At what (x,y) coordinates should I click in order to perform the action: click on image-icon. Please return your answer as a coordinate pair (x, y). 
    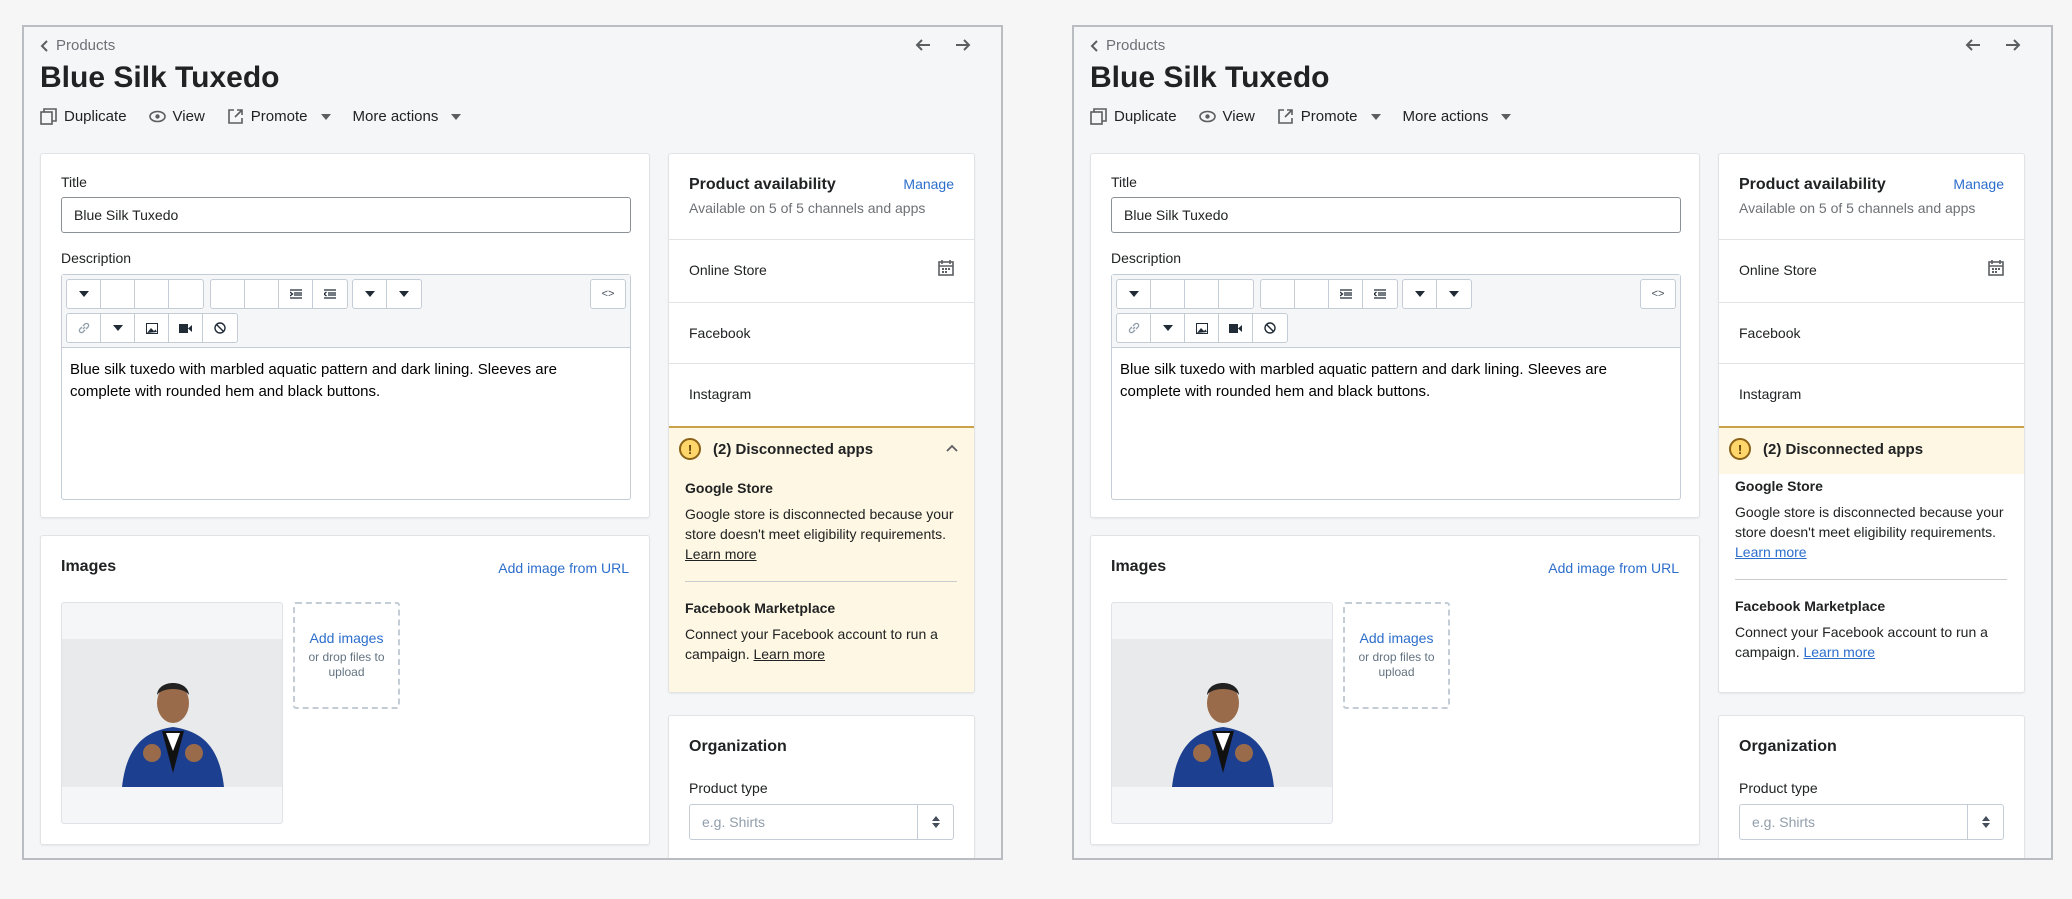
    Looking at the image, I should click on (151, 328).